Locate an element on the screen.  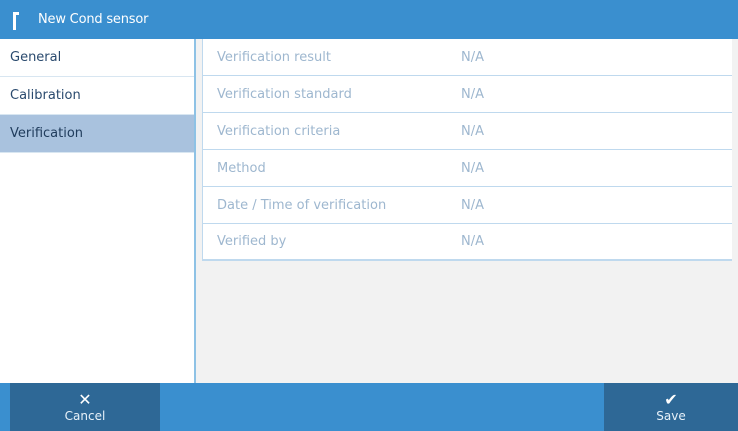
verification-result-value: N/A is located at coordinates (472, 57).